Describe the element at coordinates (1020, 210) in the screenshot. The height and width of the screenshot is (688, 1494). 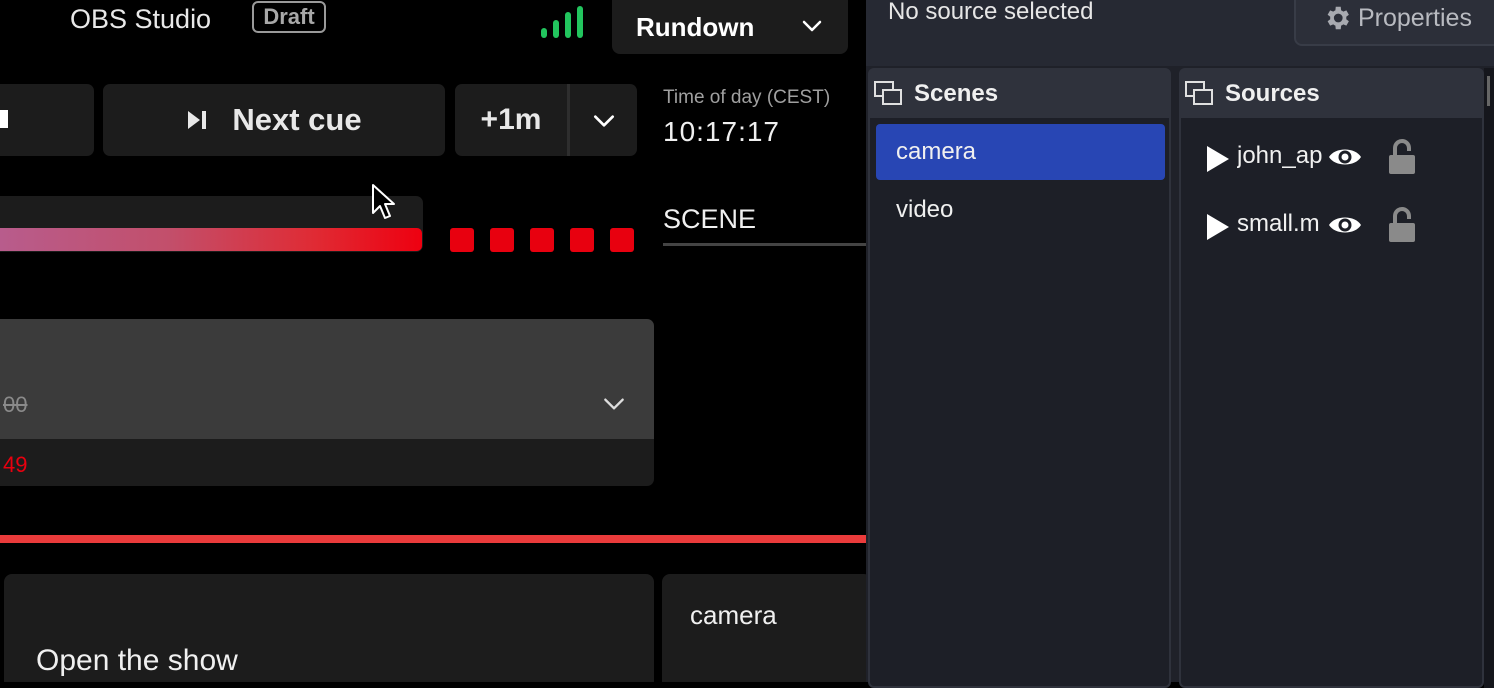
I see `scene-item-video: video` at that location.